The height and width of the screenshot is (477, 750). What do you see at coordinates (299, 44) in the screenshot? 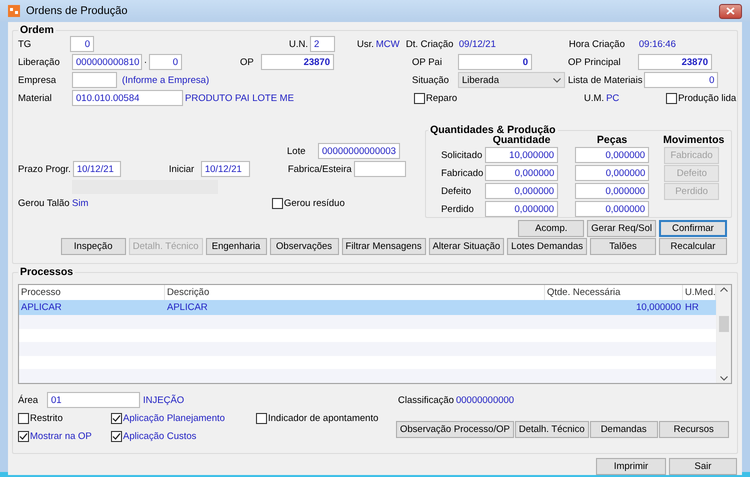
I see `field-label: U.N.` at bounding box center [299, 44].